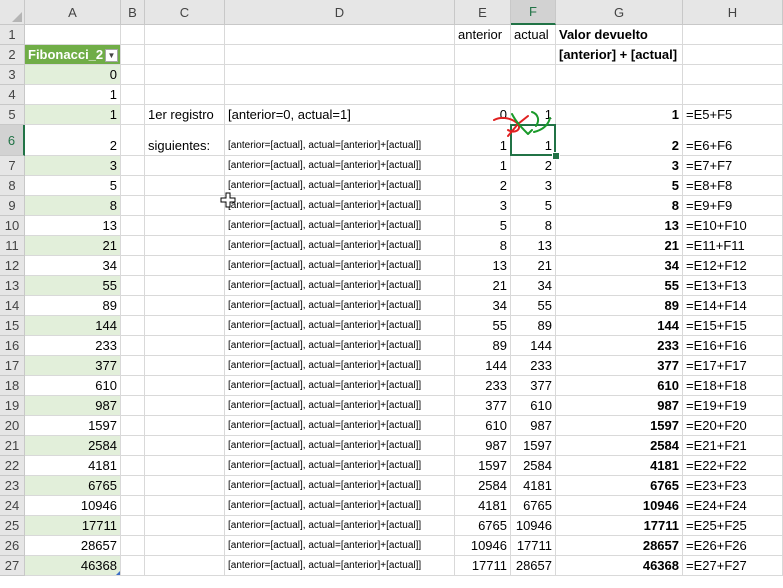  What do you see at coordinates (733, 546) in the screenshot?
I see `cell-h26: =E26+F26` at bounding box center [733, 546].